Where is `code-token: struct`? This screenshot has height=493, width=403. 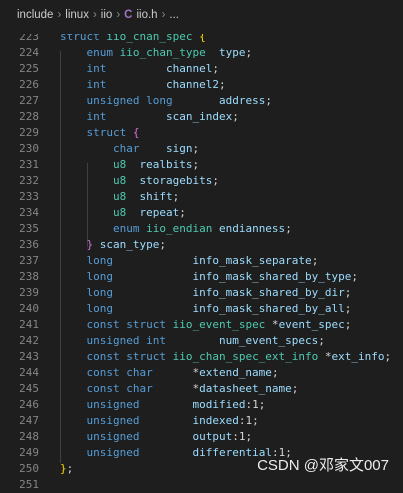
code-token: struct is located at coordinates (96, 132).